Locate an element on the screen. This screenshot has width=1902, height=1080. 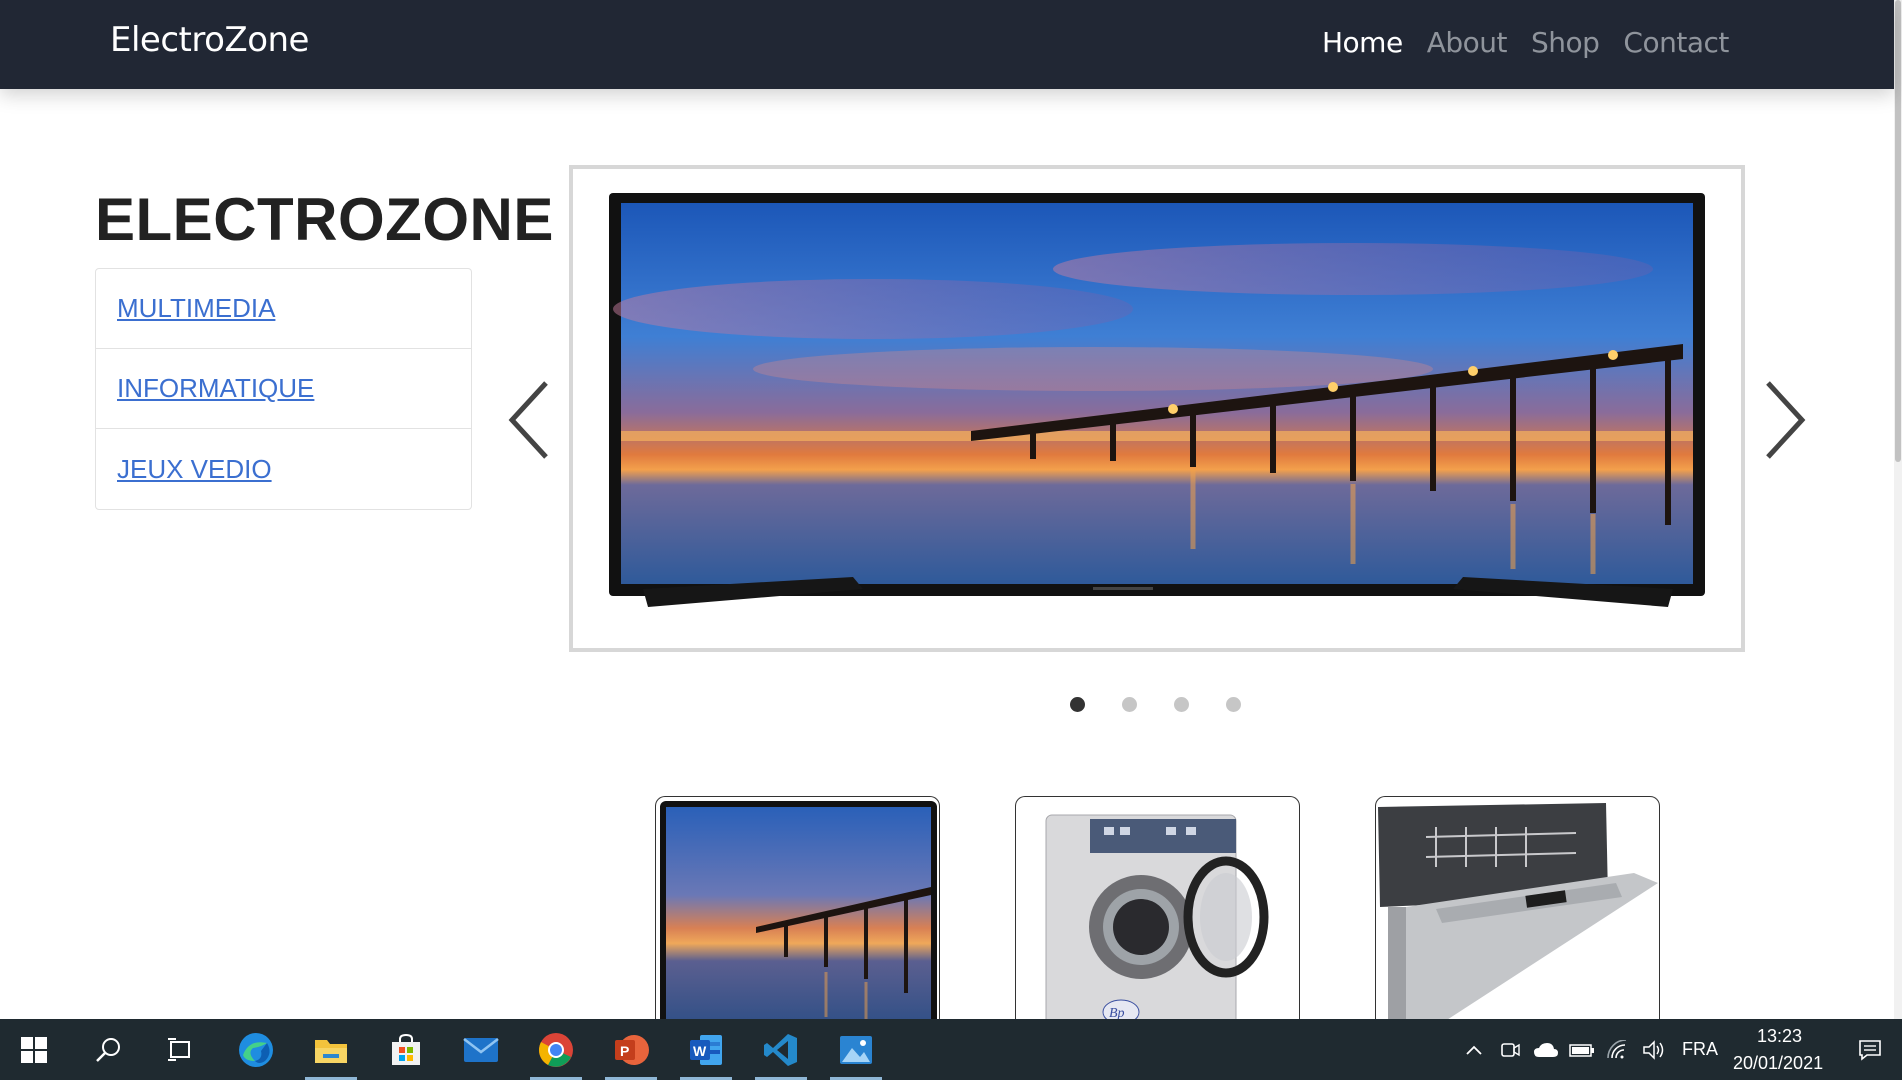
mail-icon is located at coordinates (481, 1049).